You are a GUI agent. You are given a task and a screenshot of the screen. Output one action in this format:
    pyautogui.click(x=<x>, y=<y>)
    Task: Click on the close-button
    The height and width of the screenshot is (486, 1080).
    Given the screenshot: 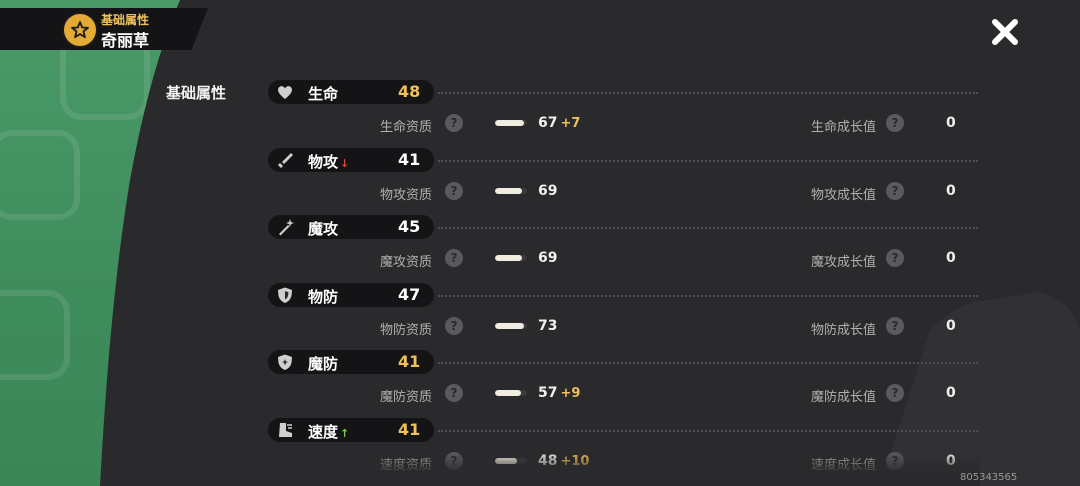 What is the action you would take?
    pyautogui.click(x=1005, y=32)
    